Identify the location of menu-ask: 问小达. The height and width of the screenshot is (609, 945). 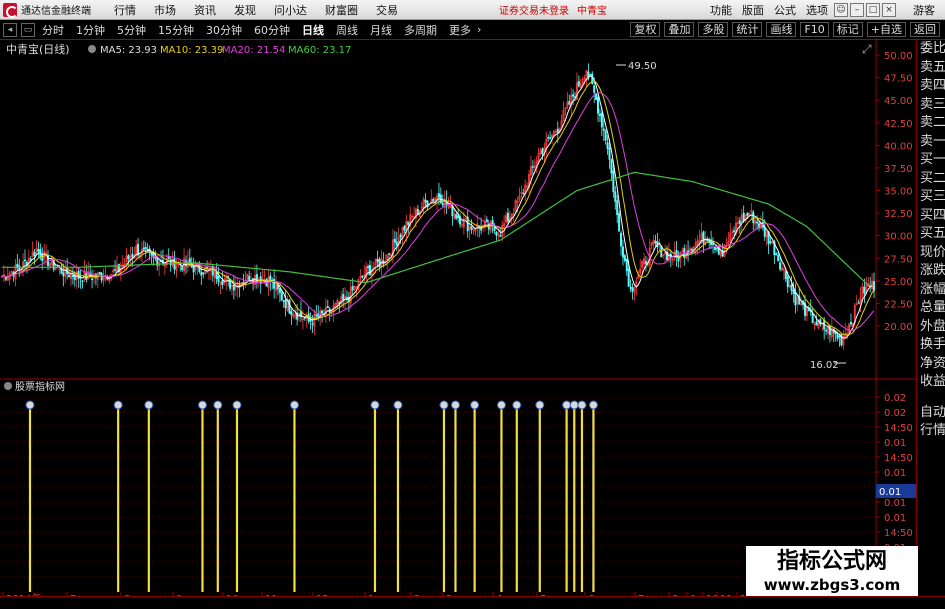
(290, 10).